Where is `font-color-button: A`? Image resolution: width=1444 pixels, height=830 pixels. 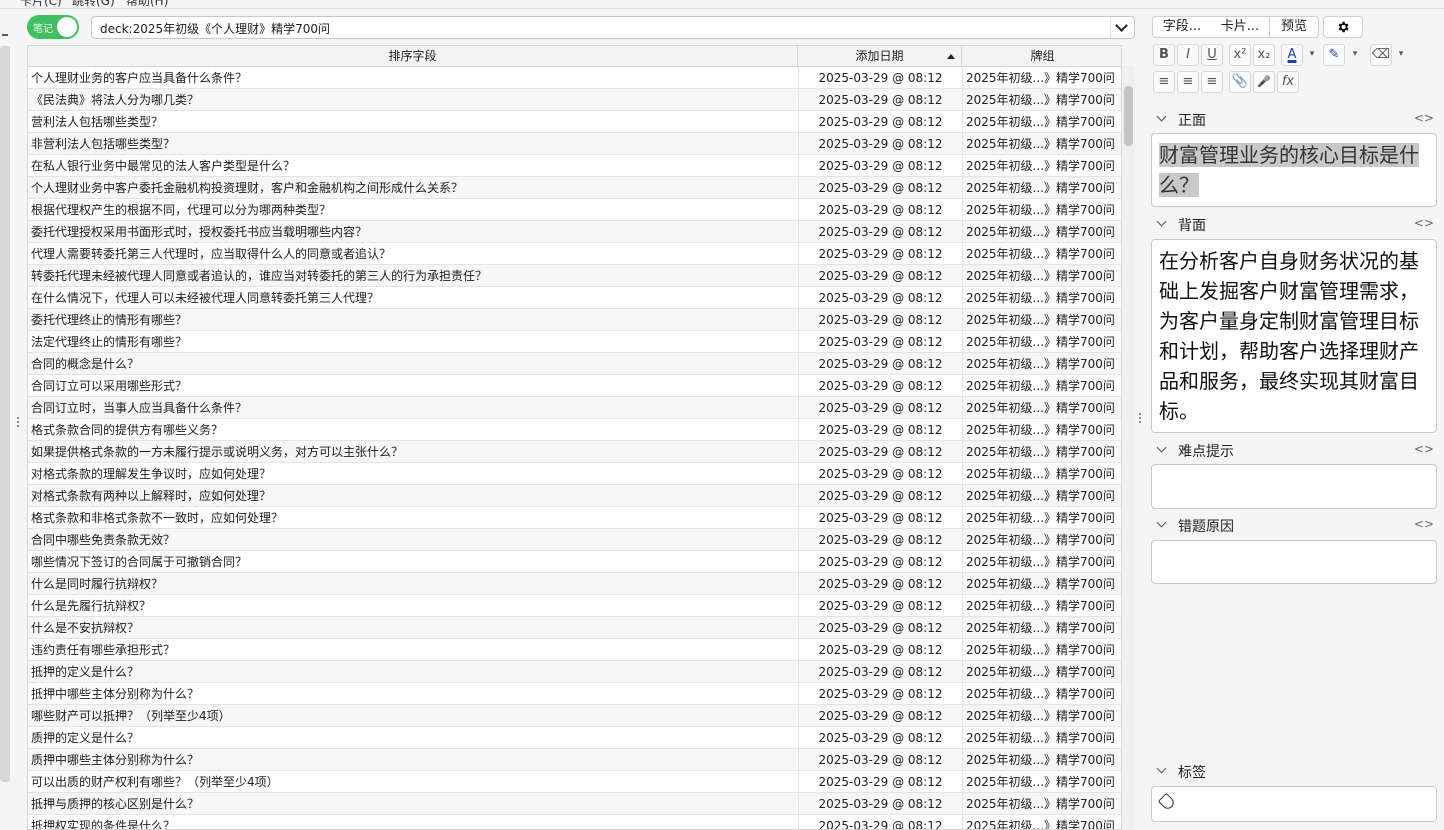 font-color-button: A is located at coordinates (1292, 55).